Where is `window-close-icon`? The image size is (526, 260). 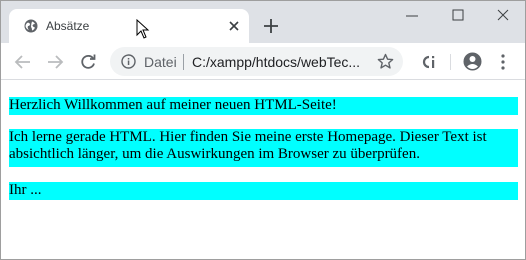
window-close-icon is located at coordinates (503, 15).